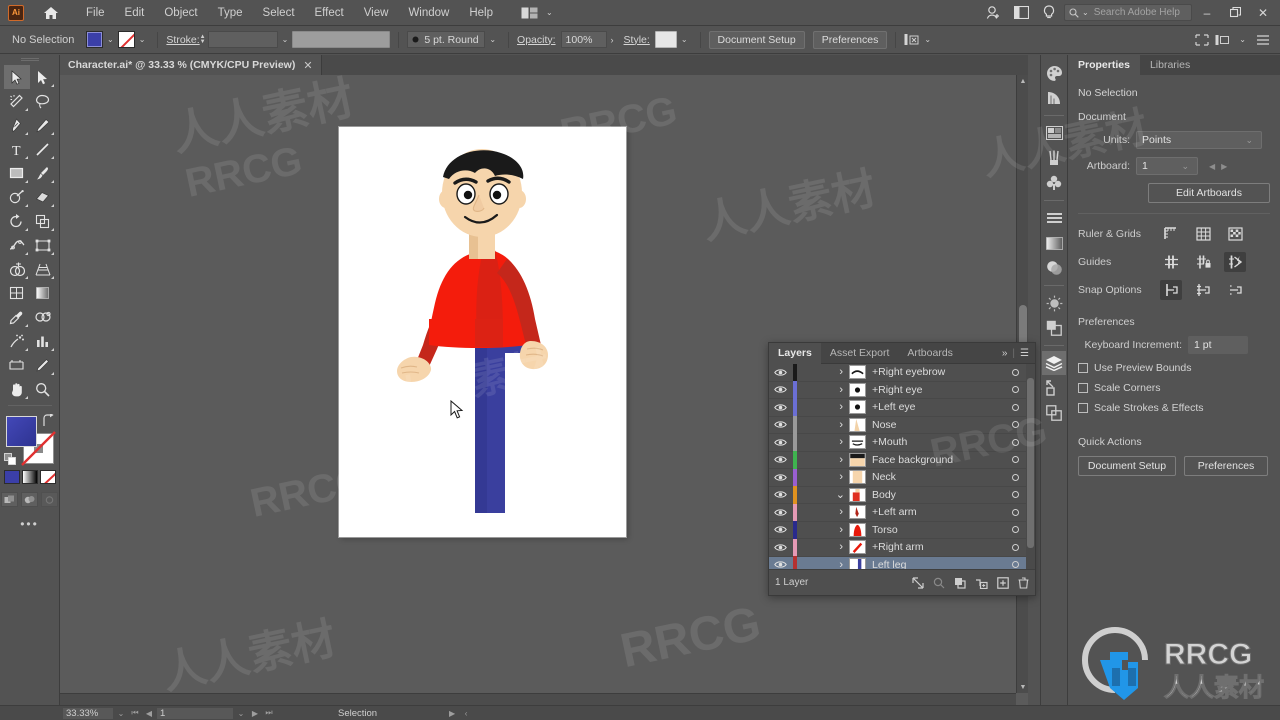 The height and width of the screenshot is (720, 1280). I want to click on create-new-layer-icon, so click(1003, 582).